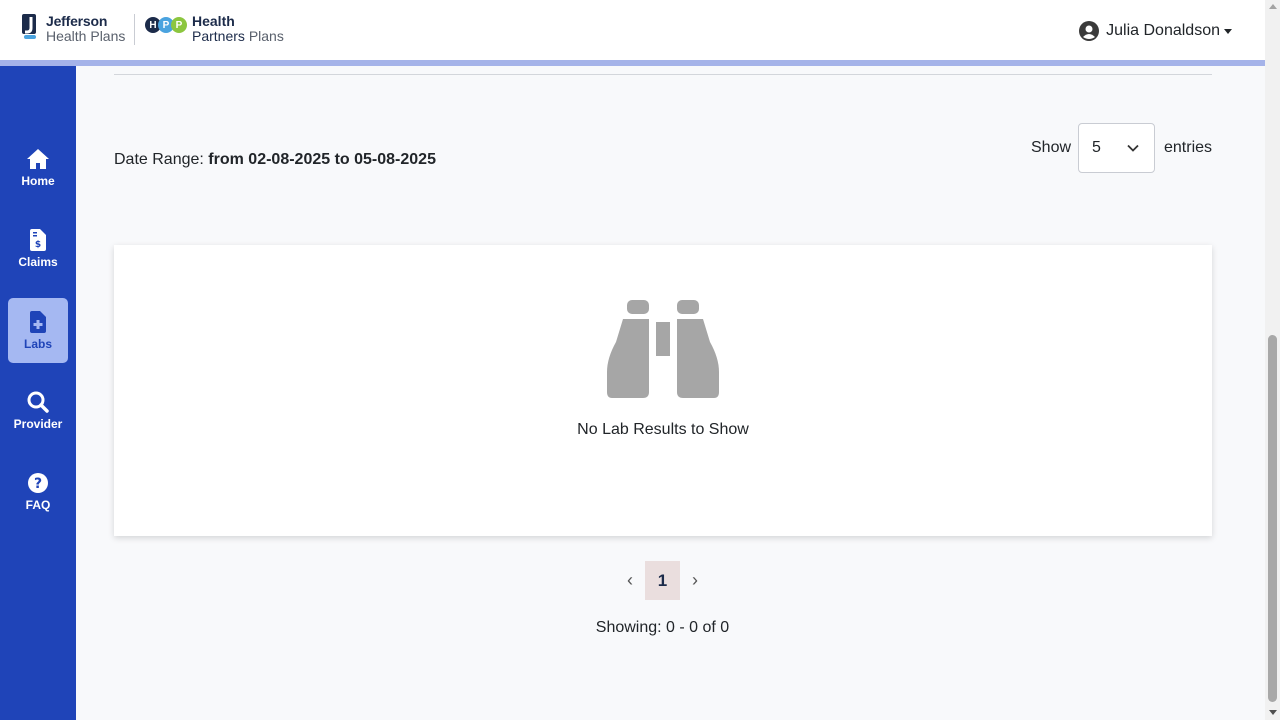 Image resolution: width=1280 pixels, height=720 pixels. Describe the element at coordinates (179, 25) in the screenshot. I see `hpp-circle-p2: P` at that location.